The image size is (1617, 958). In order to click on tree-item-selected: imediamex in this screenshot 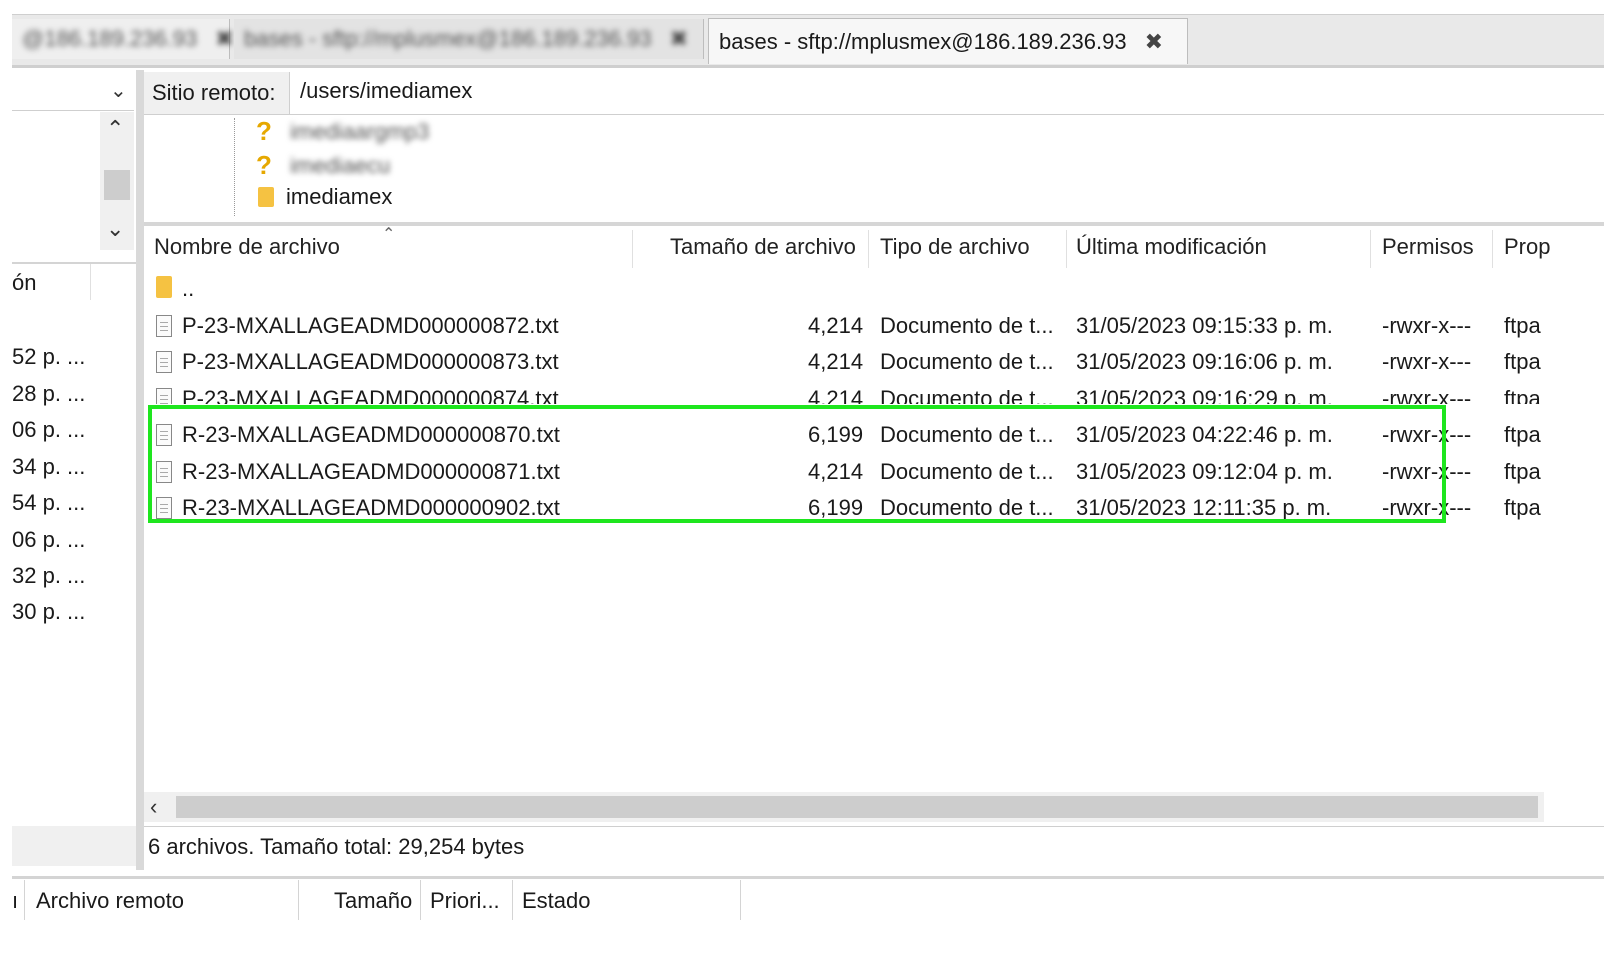, I will do `click(325, 197)`.